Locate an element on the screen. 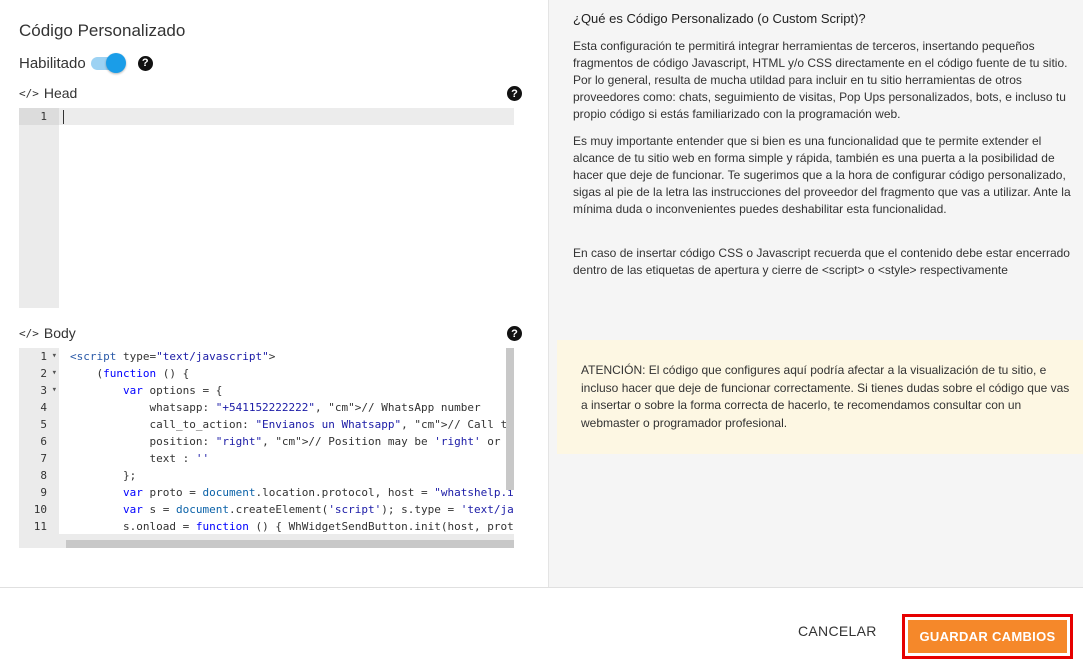 Image resolution: width=1083 pixels, height=664 pixels. vertical-scrollbar is located at coordinates (510, 419).